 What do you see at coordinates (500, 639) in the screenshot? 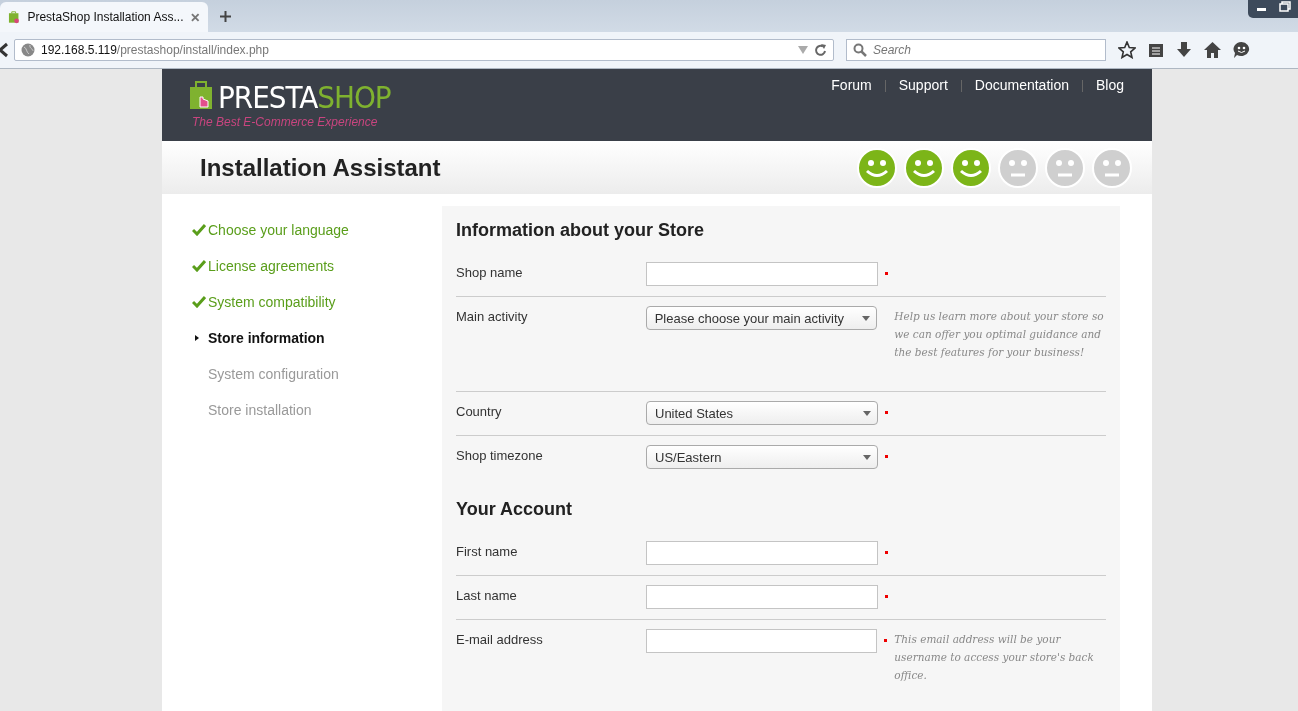
I see `field-label: E-mail address` at bounding box center [500, 639].